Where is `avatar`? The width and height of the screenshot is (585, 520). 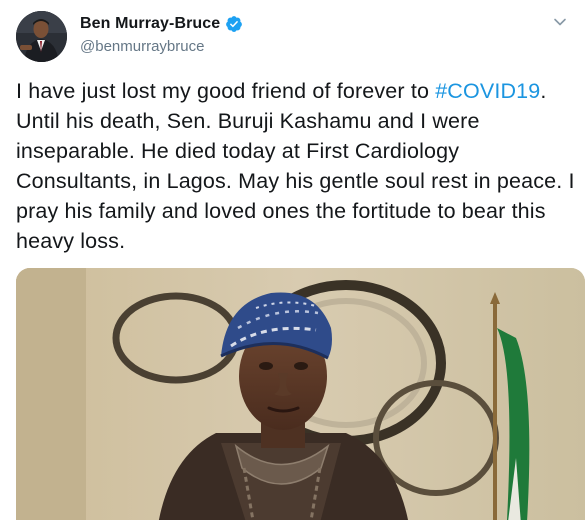
avatar is located at coordinates (41, 36).